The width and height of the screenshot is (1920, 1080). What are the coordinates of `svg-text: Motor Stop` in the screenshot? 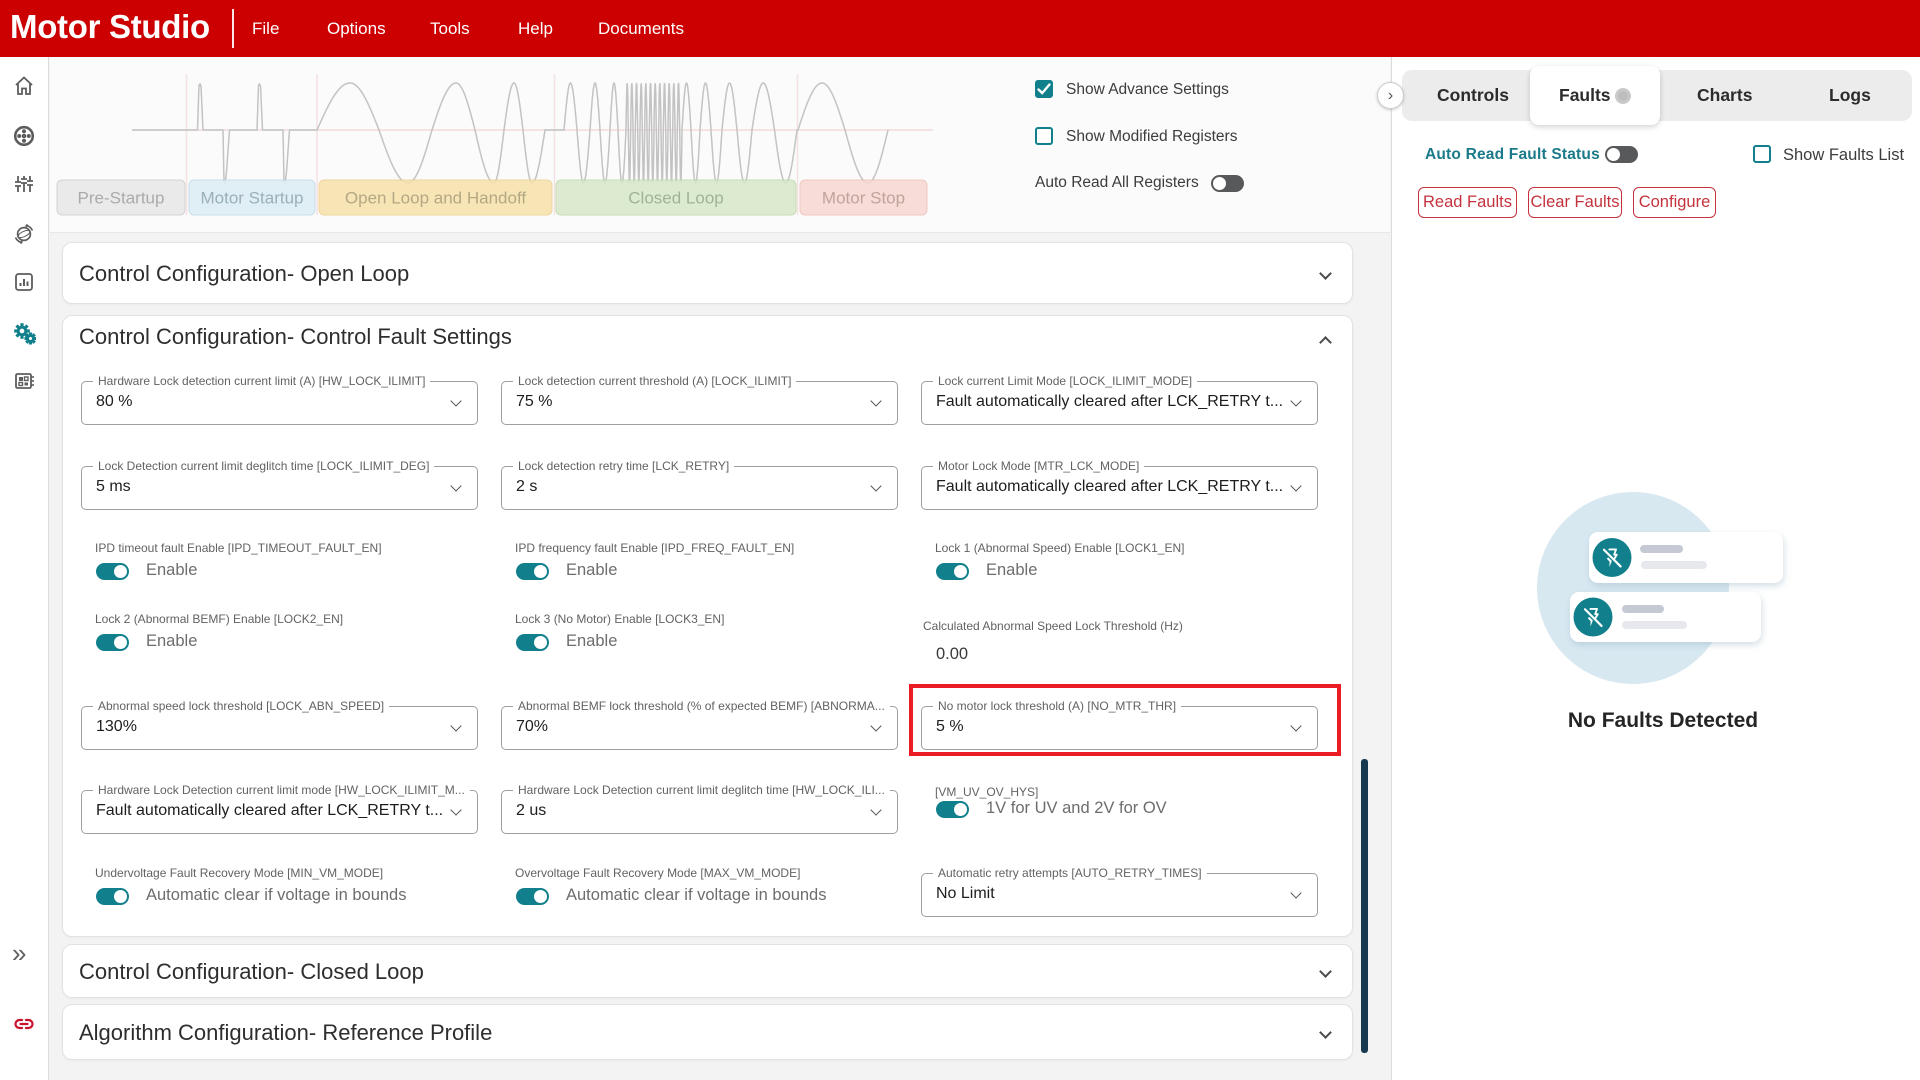 It's located at (863, 198).